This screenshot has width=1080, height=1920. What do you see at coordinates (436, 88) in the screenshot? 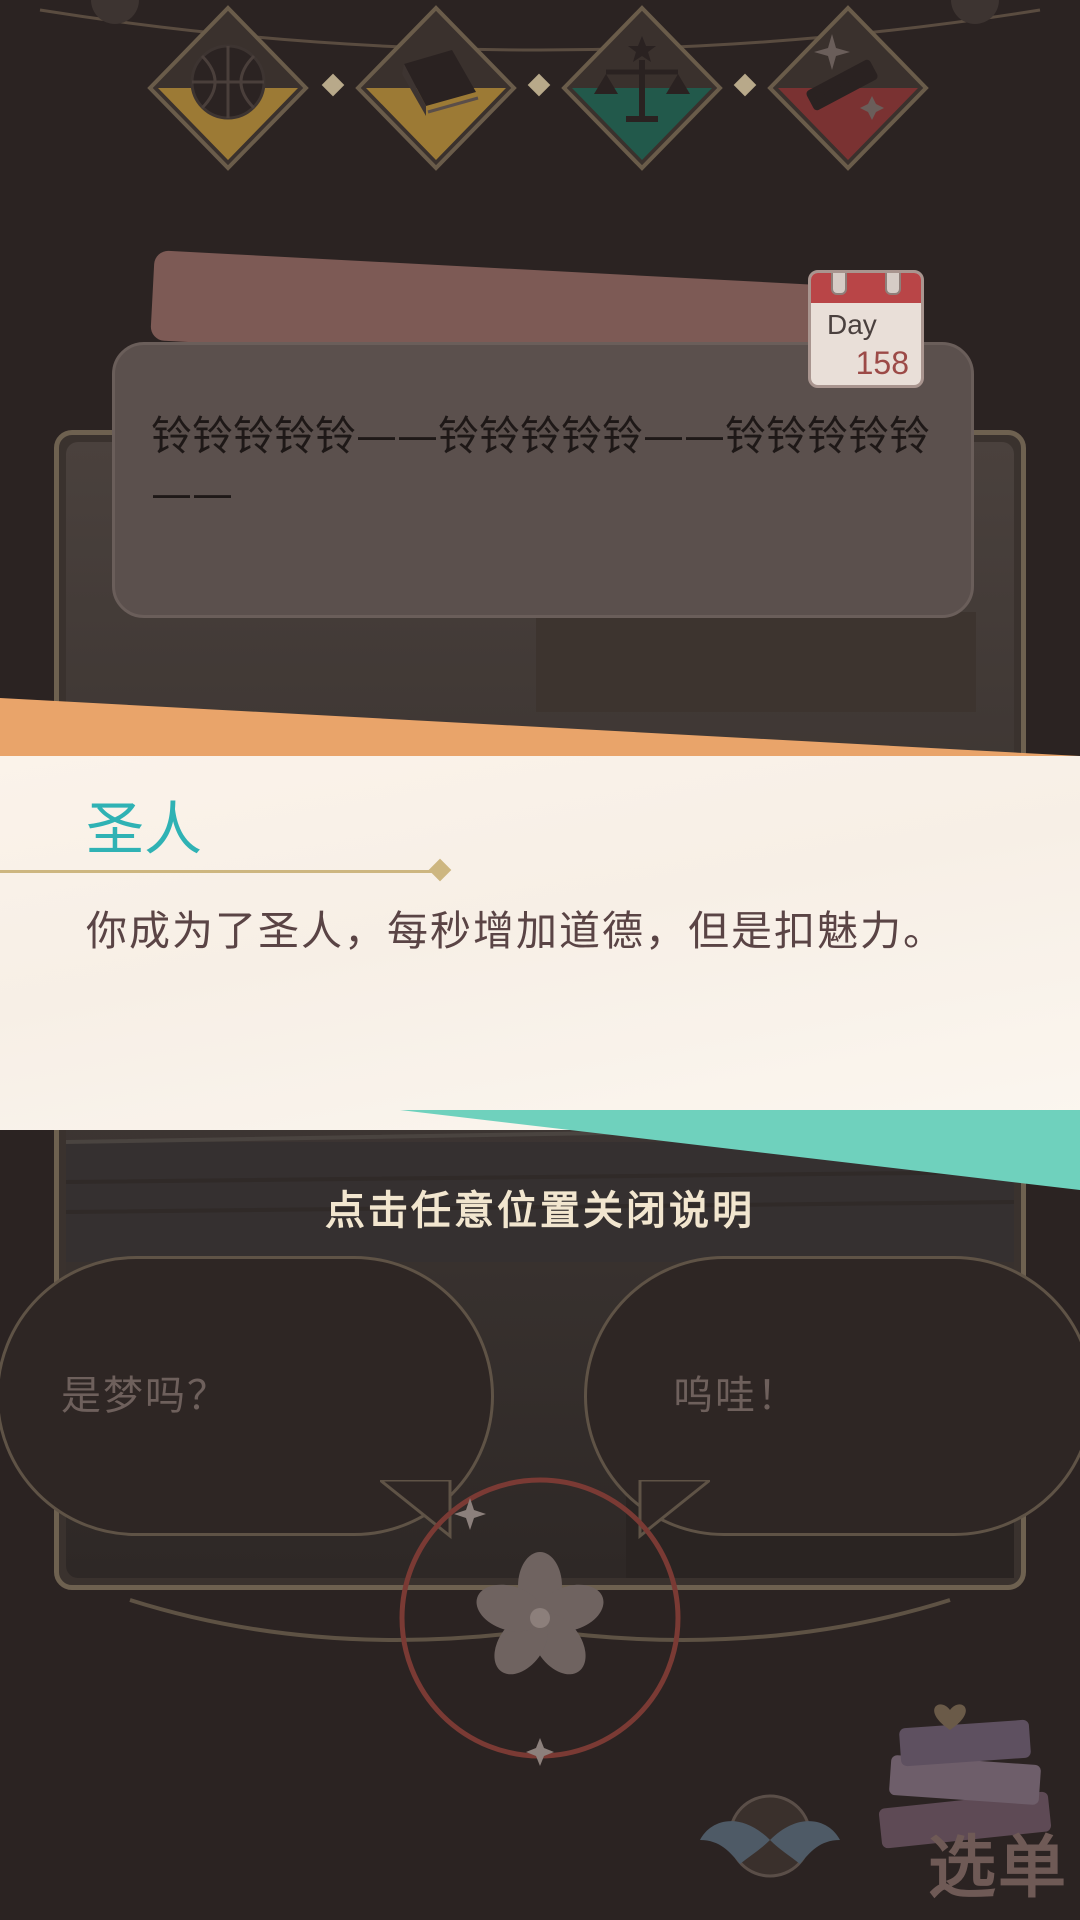
I see `stat-book` at bounding box center [436, 88].